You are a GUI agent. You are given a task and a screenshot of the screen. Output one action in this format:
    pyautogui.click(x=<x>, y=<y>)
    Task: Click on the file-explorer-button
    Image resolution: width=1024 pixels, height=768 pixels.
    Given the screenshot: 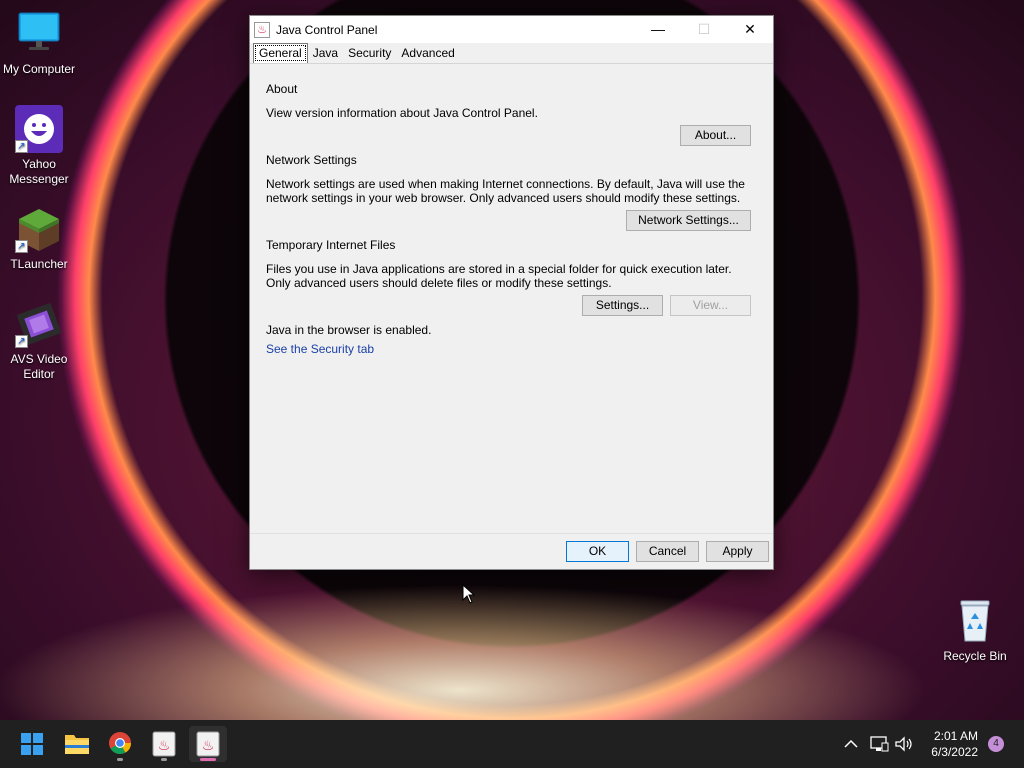 What is the action you would take?
    pyautogui.click(x=77, y=744)
    